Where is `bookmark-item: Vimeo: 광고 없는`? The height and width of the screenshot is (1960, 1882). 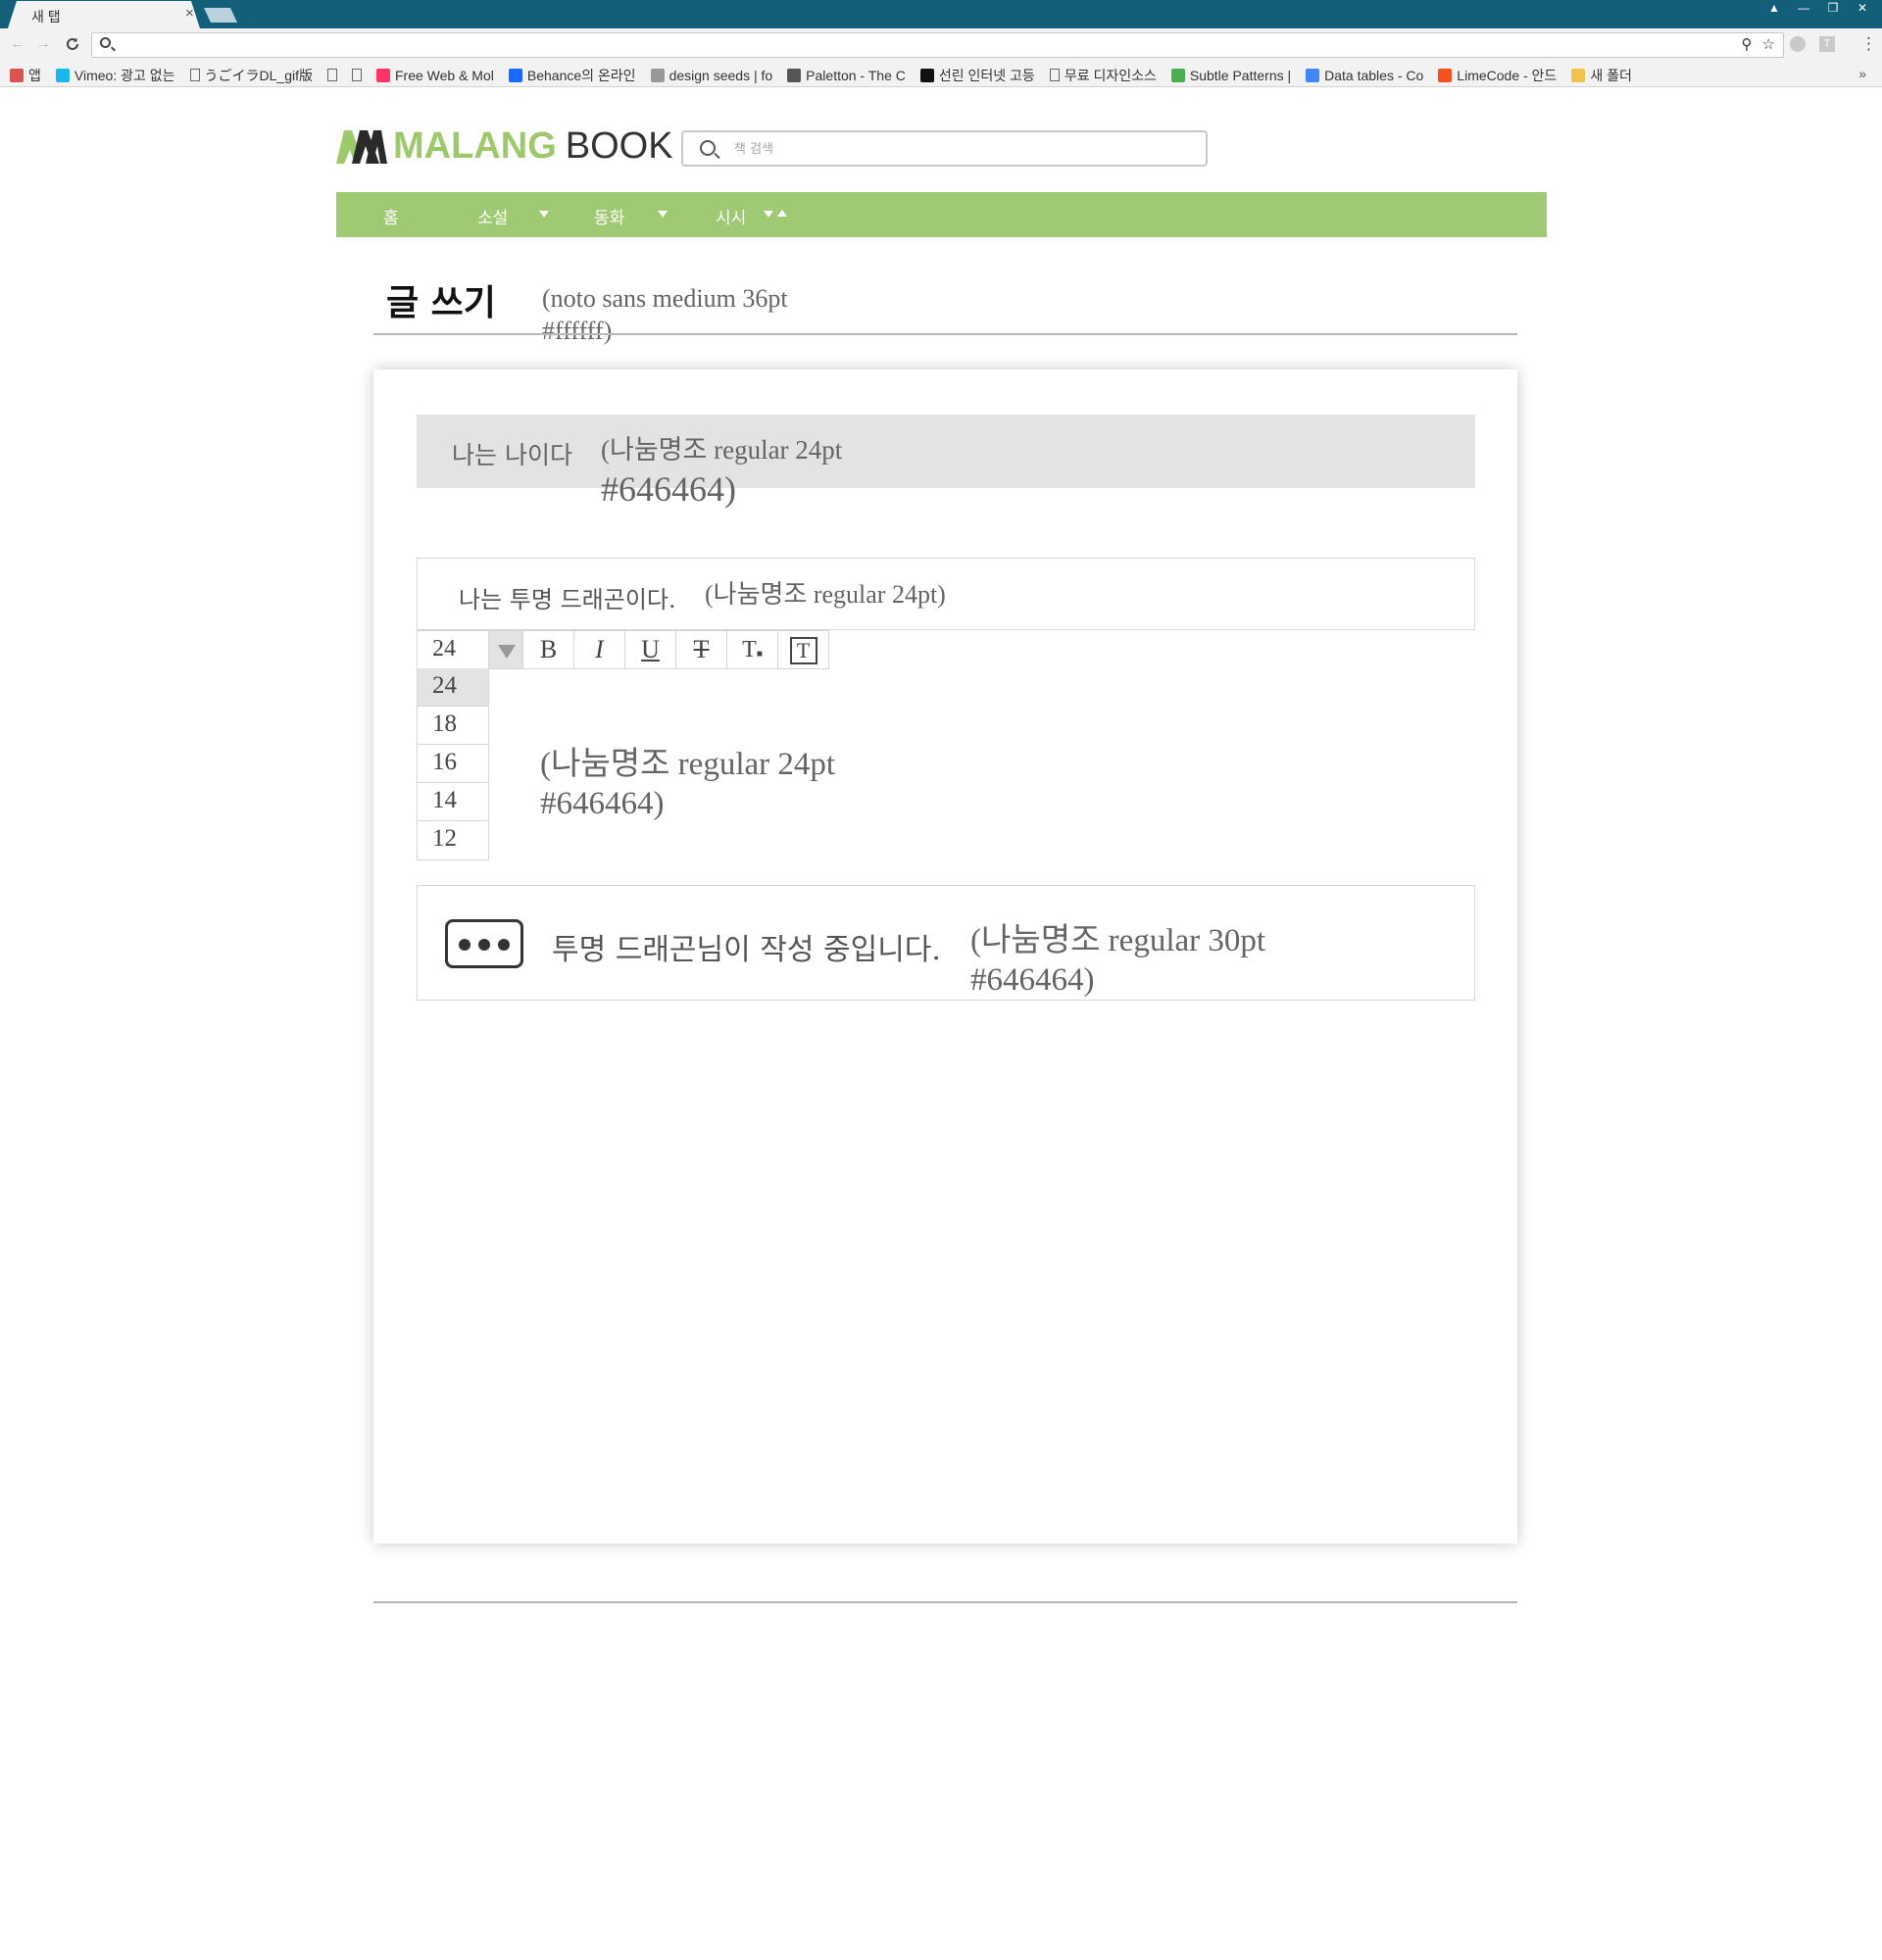 bookmark-item: Vimeo: 광고 없는 is located at coordinates (115, 75).